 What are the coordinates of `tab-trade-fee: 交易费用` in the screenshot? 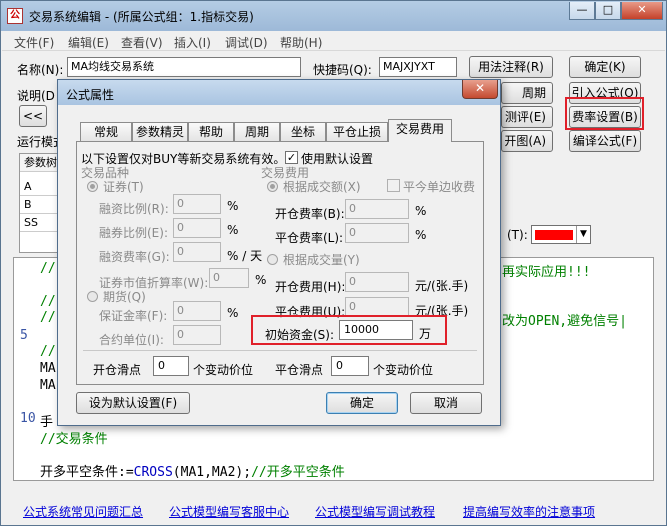 It's located at (420, 130).